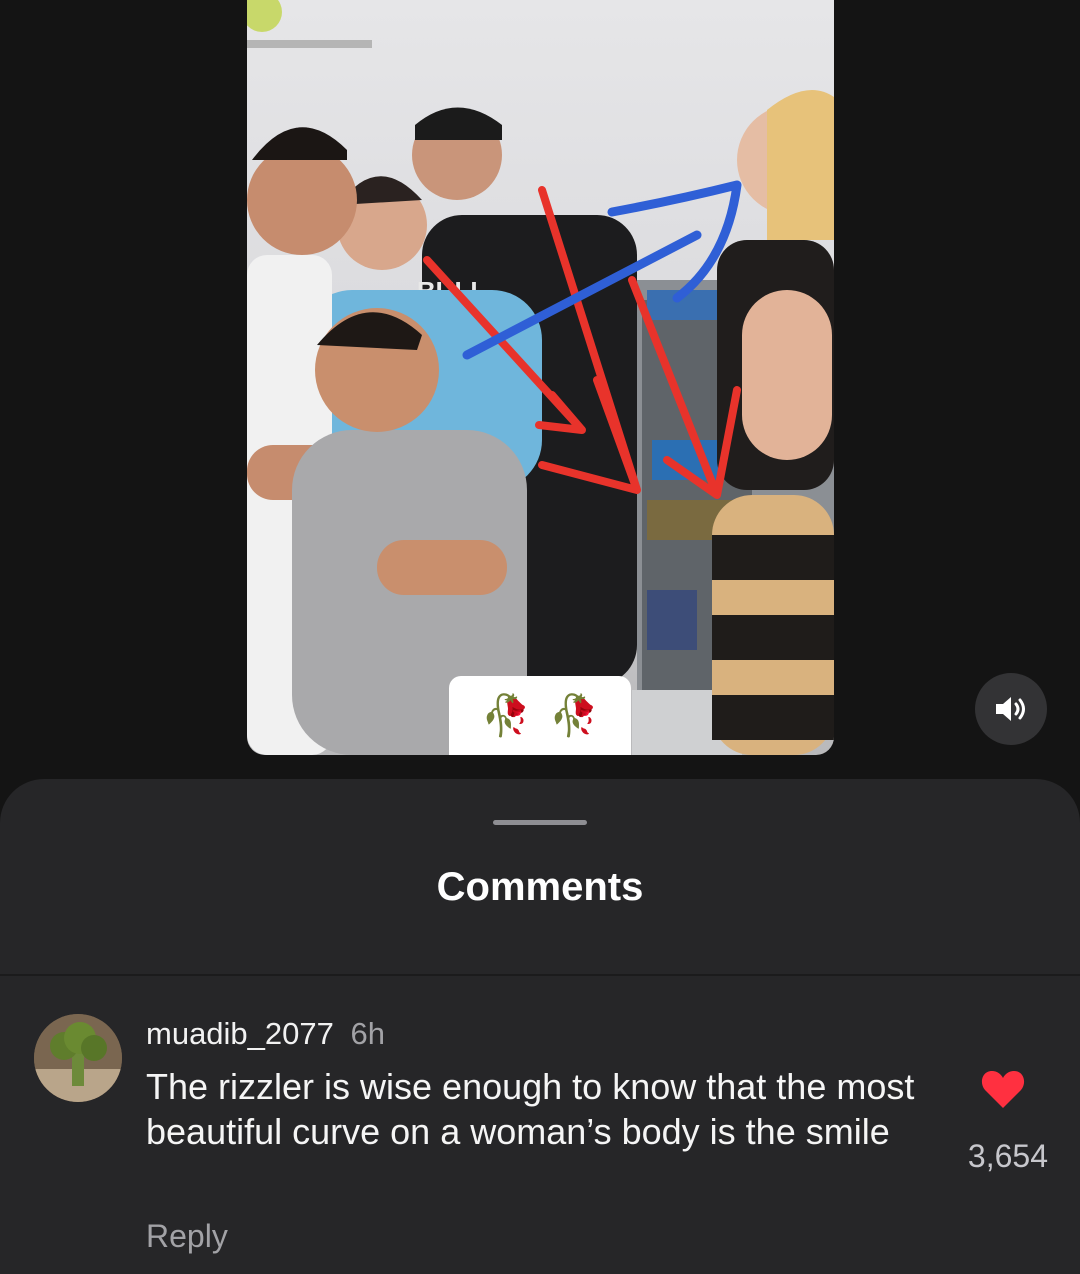 The image size is (1080, 1274). I want to click on avatar, so click(78, 1058).